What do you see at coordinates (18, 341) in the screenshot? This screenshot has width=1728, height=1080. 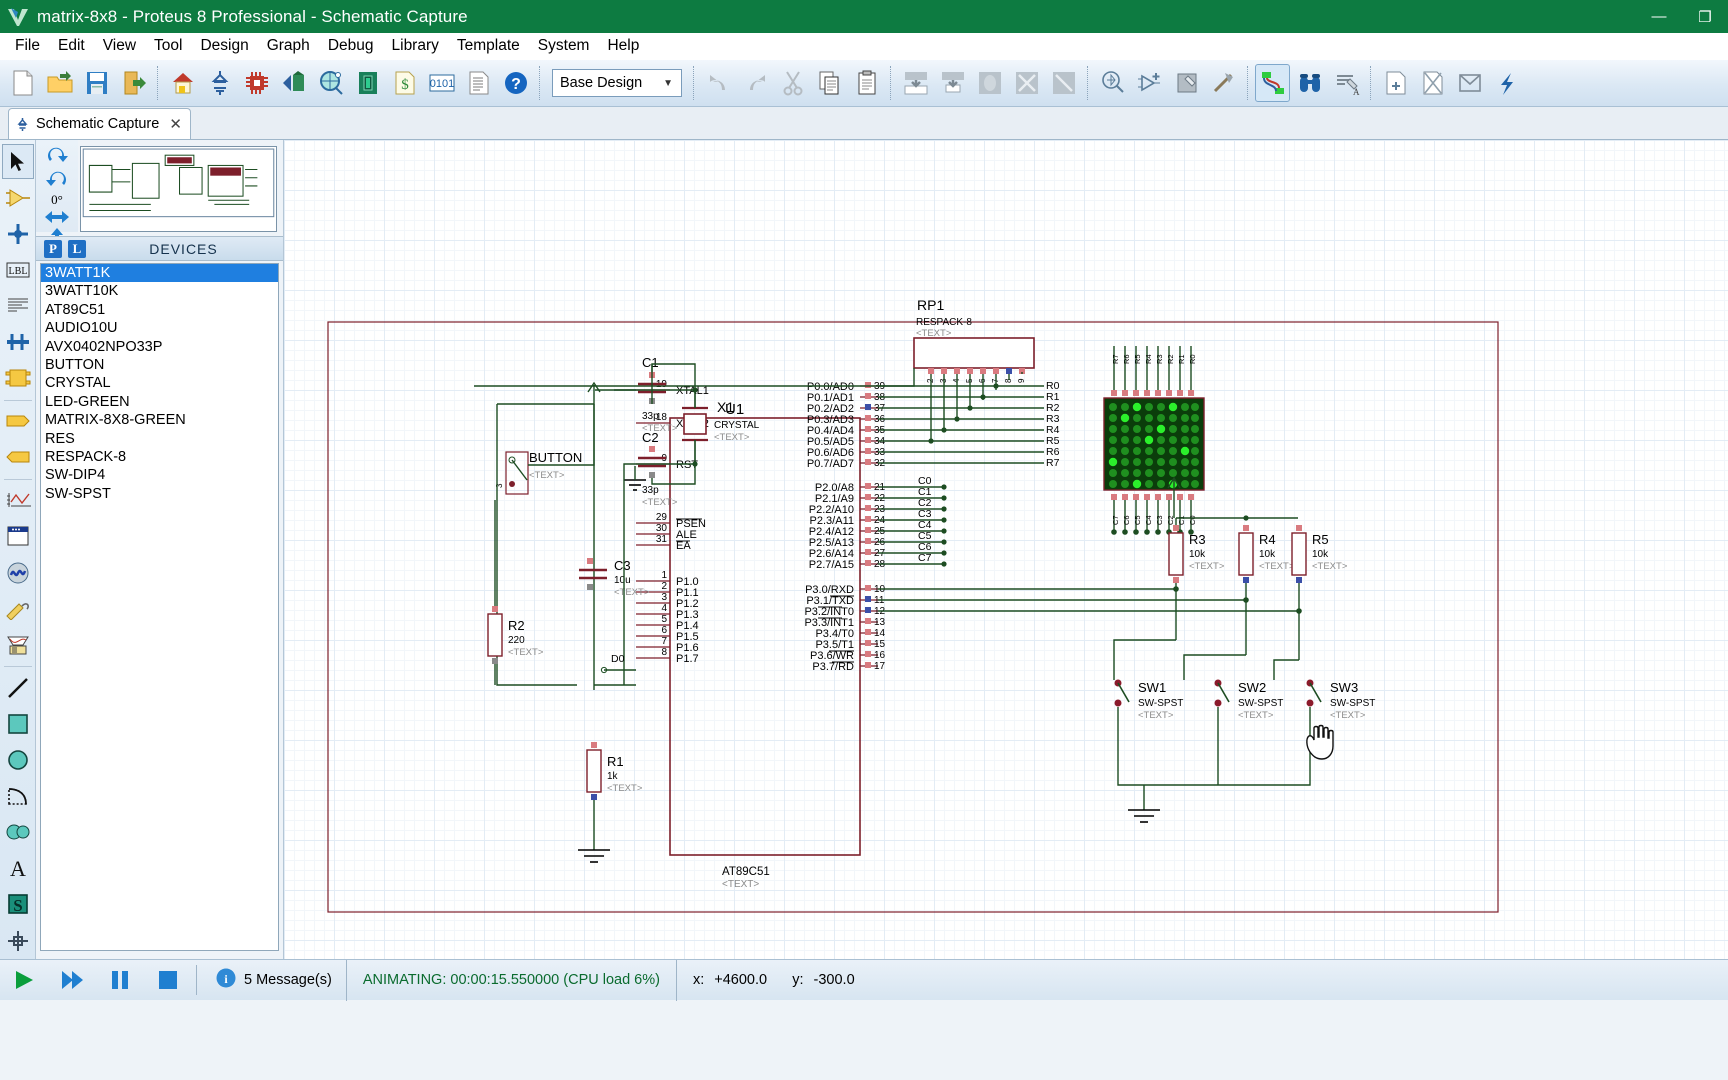 I see `buses-tool` at bounding box center [18, 341].